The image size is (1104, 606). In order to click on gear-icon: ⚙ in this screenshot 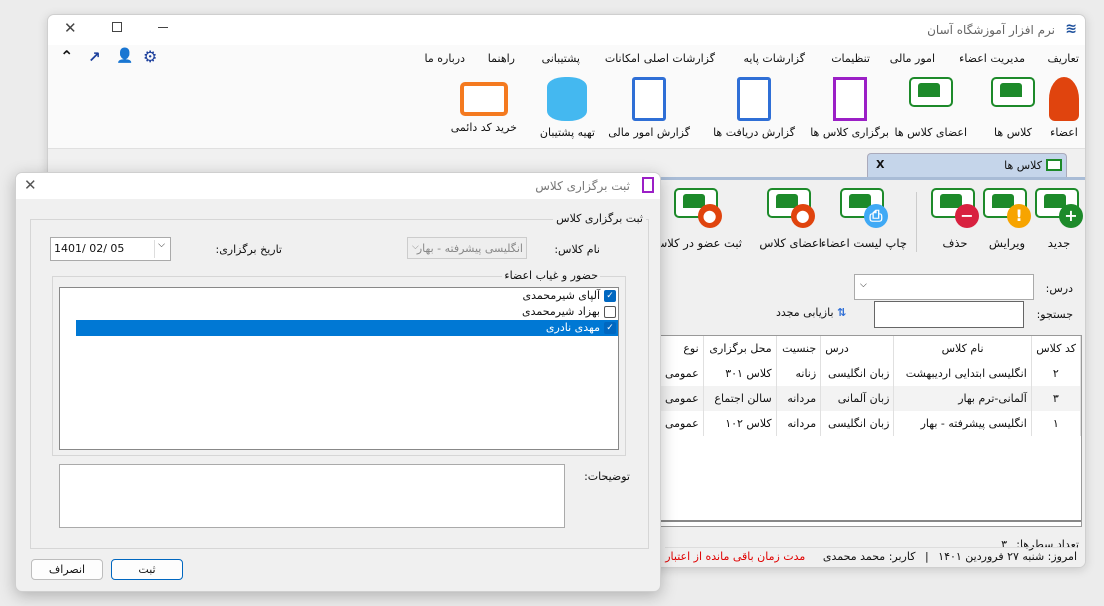, I will do `click(150, 56)`.